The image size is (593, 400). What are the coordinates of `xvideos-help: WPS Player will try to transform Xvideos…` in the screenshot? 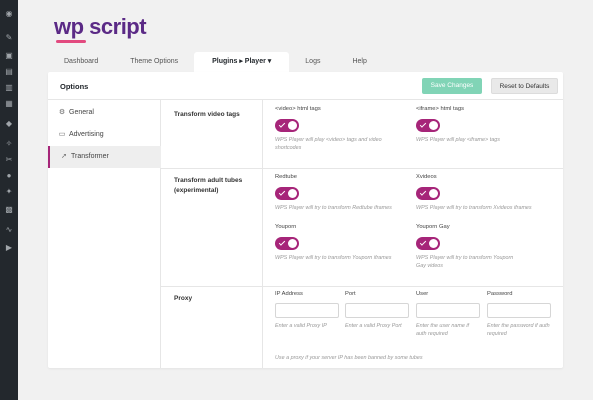 It's located at (474, 208).